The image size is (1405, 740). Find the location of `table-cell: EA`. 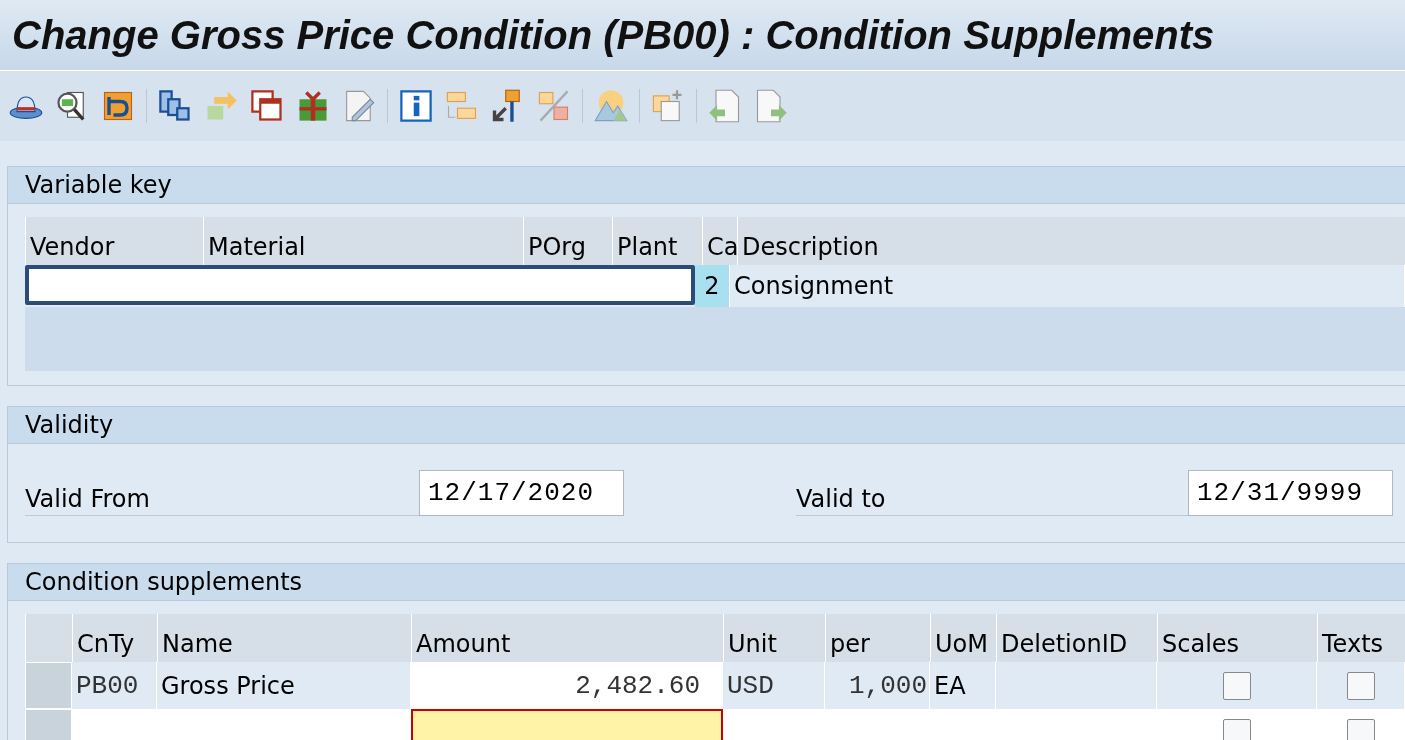

table-cell: EA is located at coordinates (950, 685).